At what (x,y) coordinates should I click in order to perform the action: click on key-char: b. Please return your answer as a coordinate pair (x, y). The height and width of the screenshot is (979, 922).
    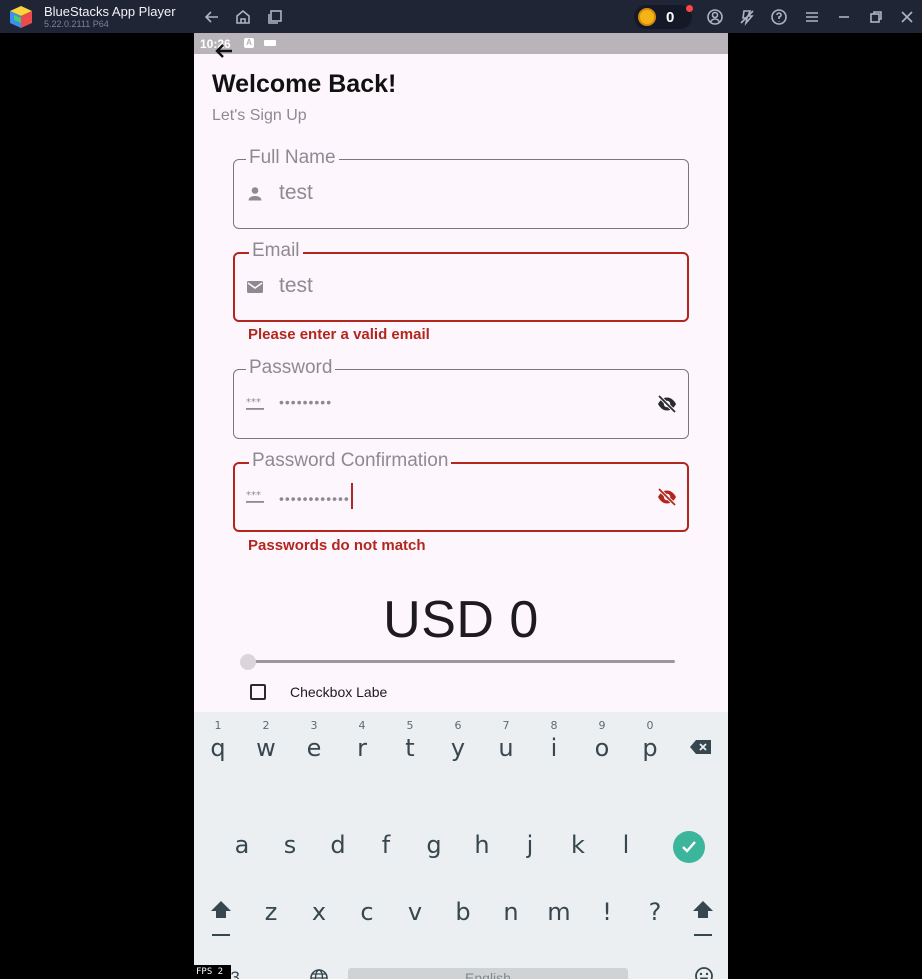
    Looking at the image, I should click on (463, 912).